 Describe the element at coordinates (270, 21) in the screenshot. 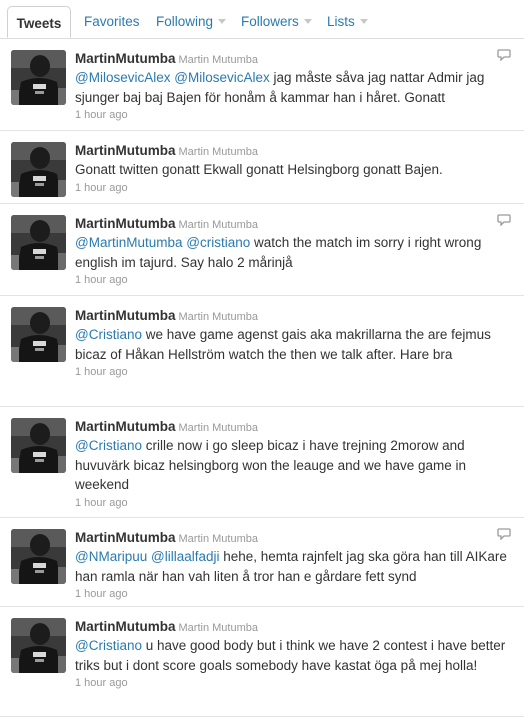

I see `tab-followers-label: Followers` at that location.